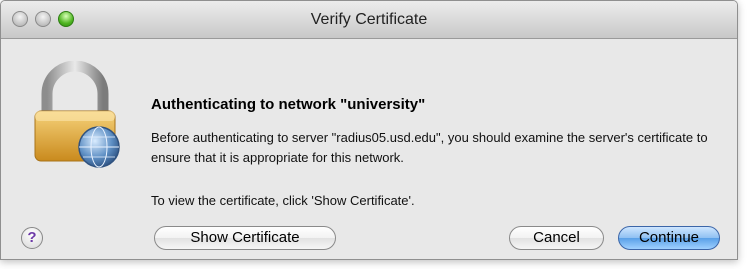 This screenshot has height=269, width=752. I want to click on show-certificate-button: Show Certificate, so click(245, 238).